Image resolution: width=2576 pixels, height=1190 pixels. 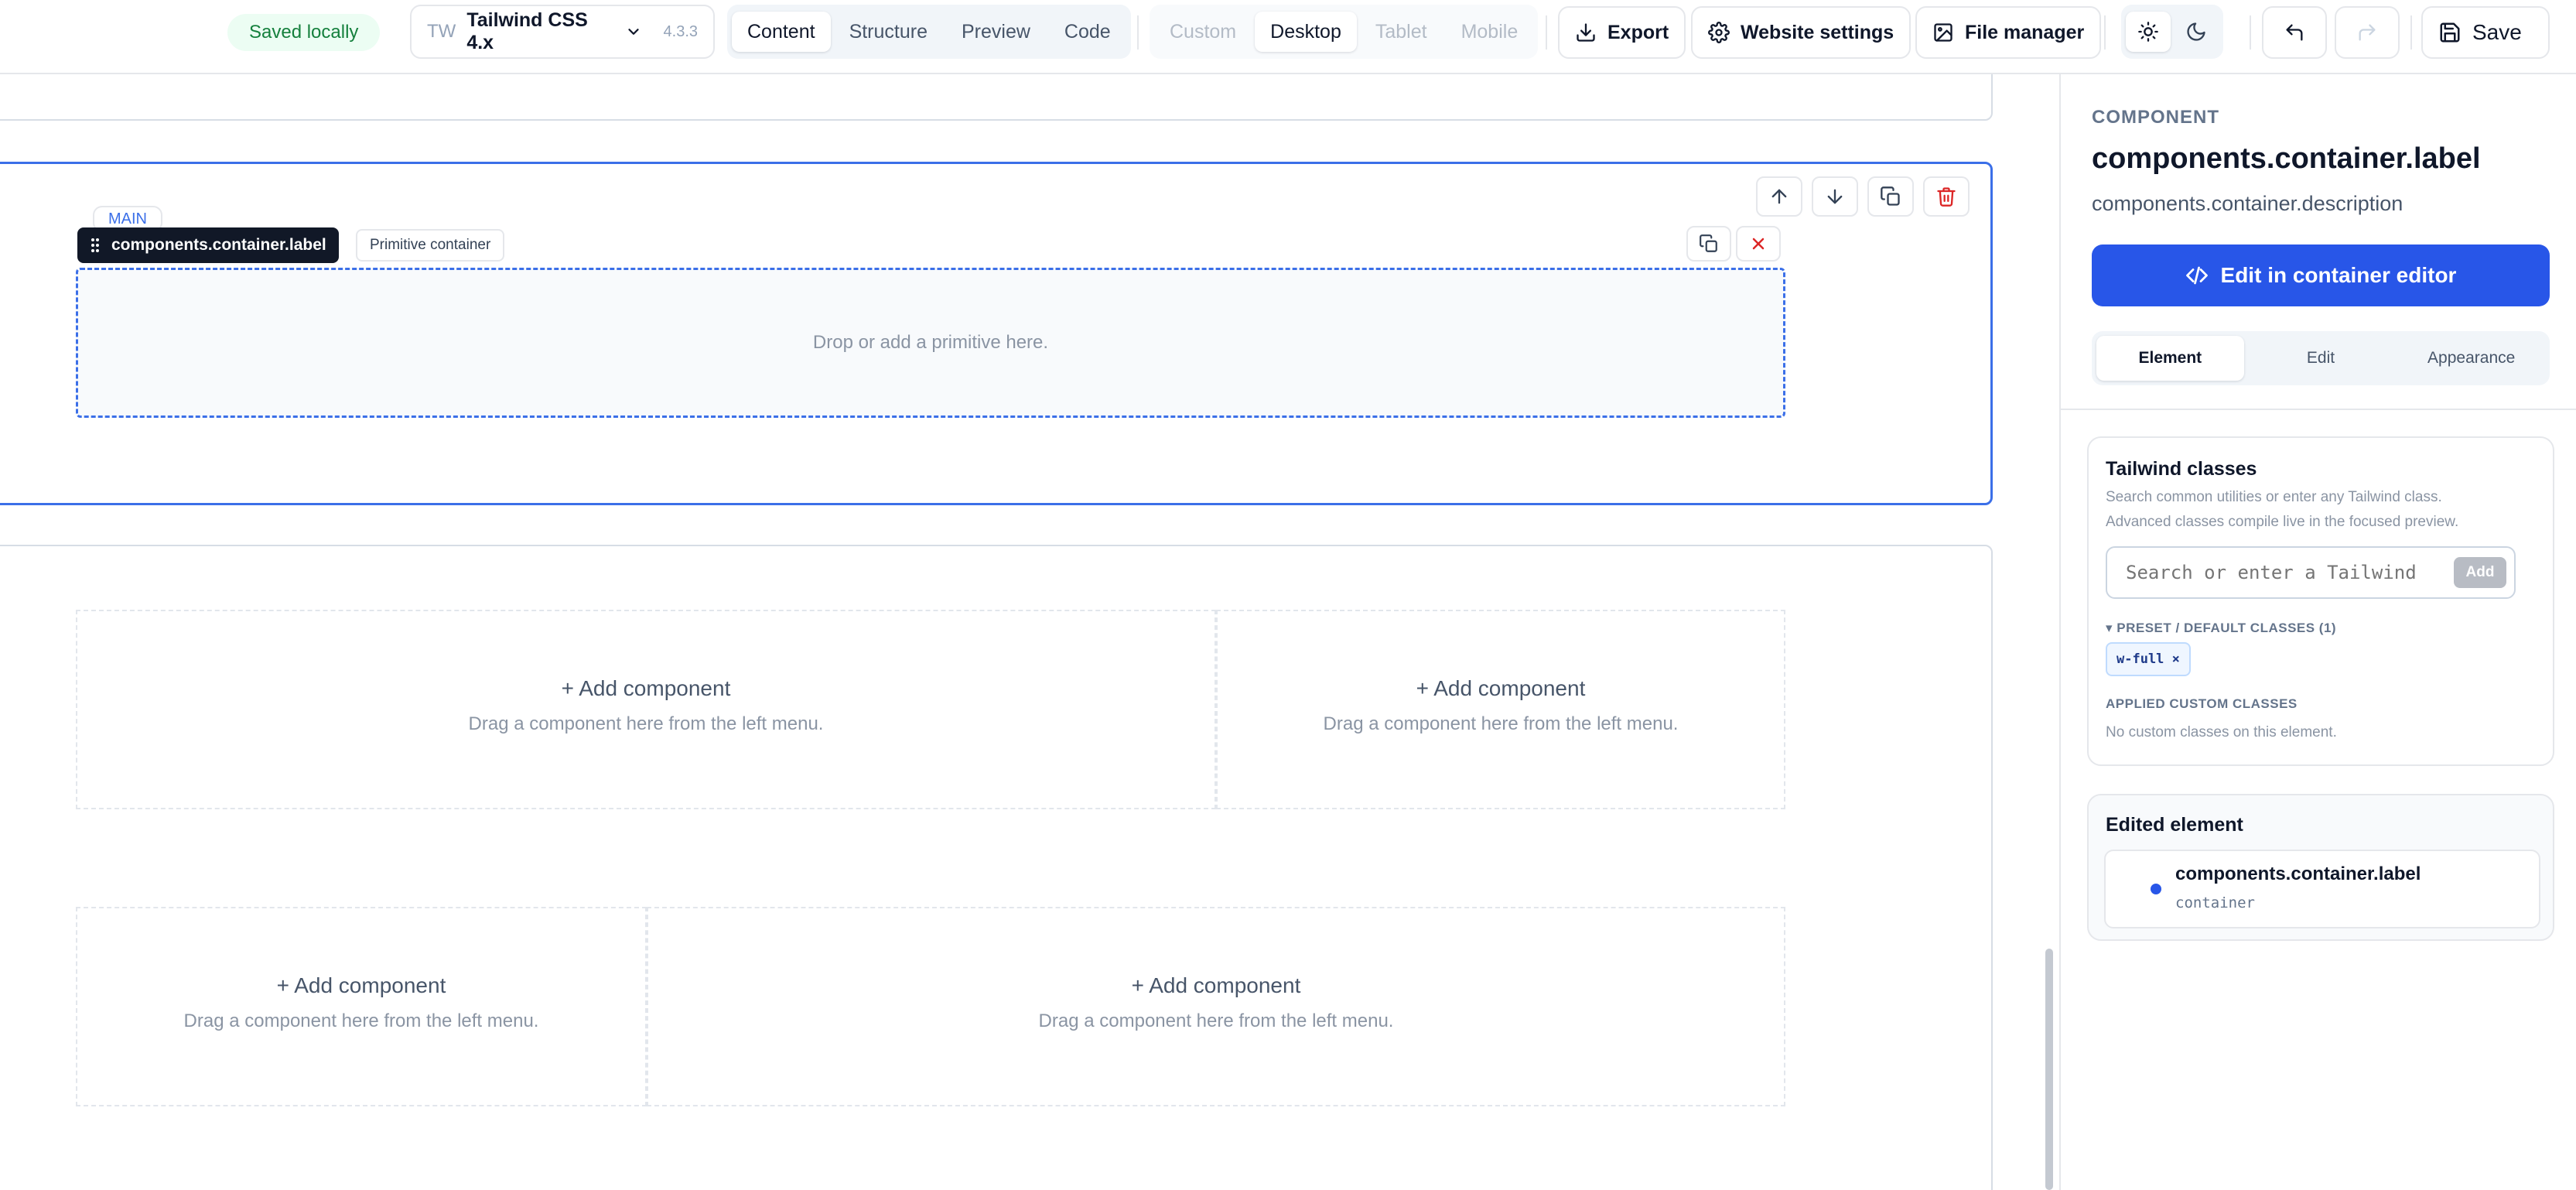 What do you see at coordinates (2338, 275) in the screenshot?
I see `edit-button-label: Edit in container editor` at bounding box center [2338, 275].